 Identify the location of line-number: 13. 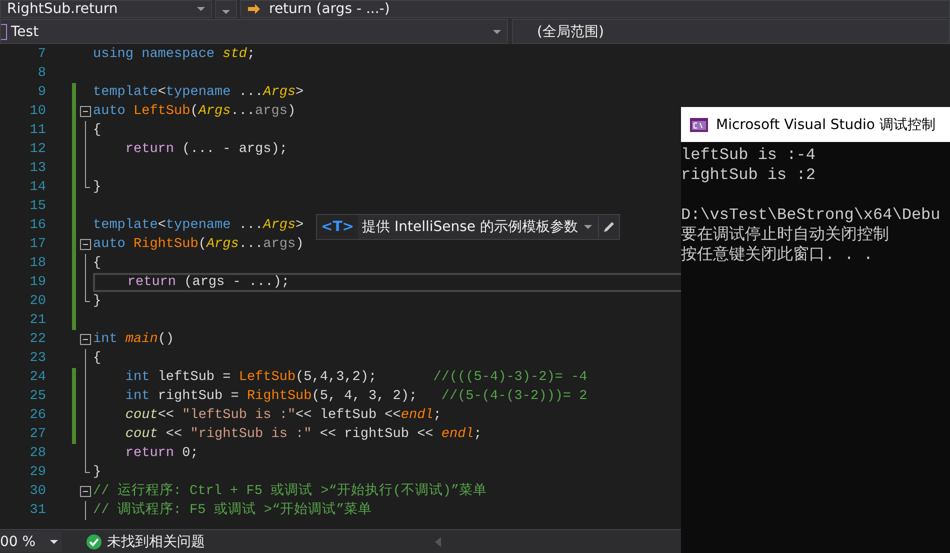
(37, 169).